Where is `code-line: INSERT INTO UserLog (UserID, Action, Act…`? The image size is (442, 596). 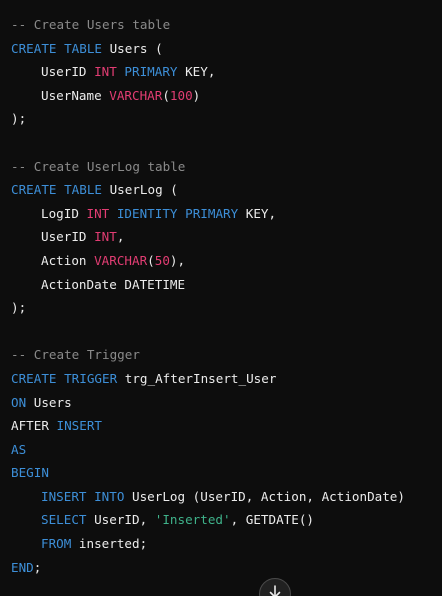 code-line: INSERT INTO UserLog (UserID, Action, Act… is located at coordinates (226, 497).